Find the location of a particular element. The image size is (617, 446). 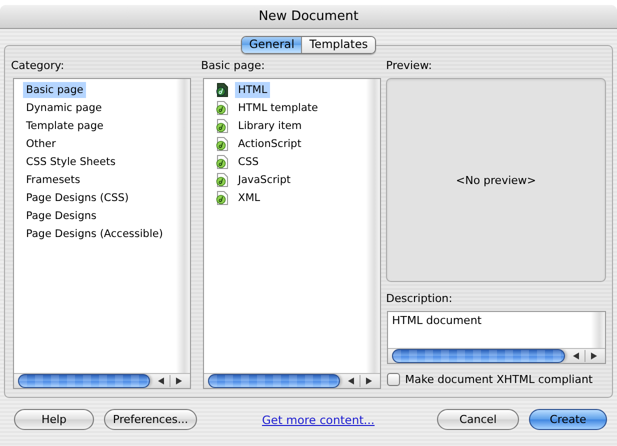

create-button: Create is located at coordinates (568, 419).